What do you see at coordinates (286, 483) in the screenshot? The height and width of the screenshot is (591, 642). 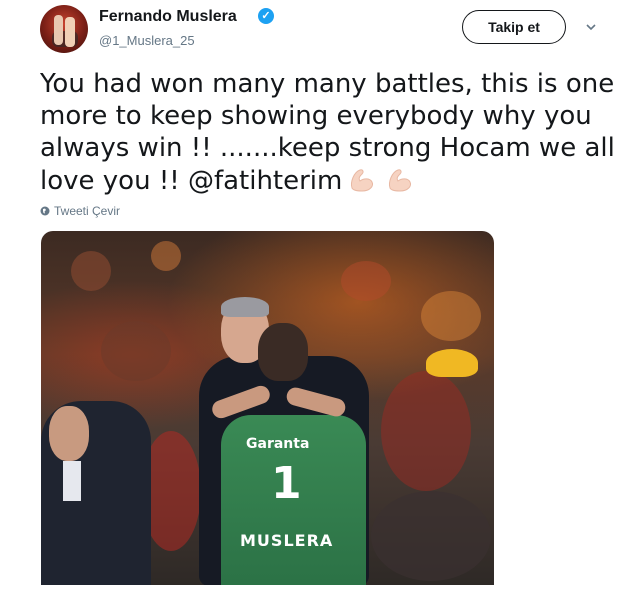 I see `jersey-number: 1` at bounding box center [286, 483].